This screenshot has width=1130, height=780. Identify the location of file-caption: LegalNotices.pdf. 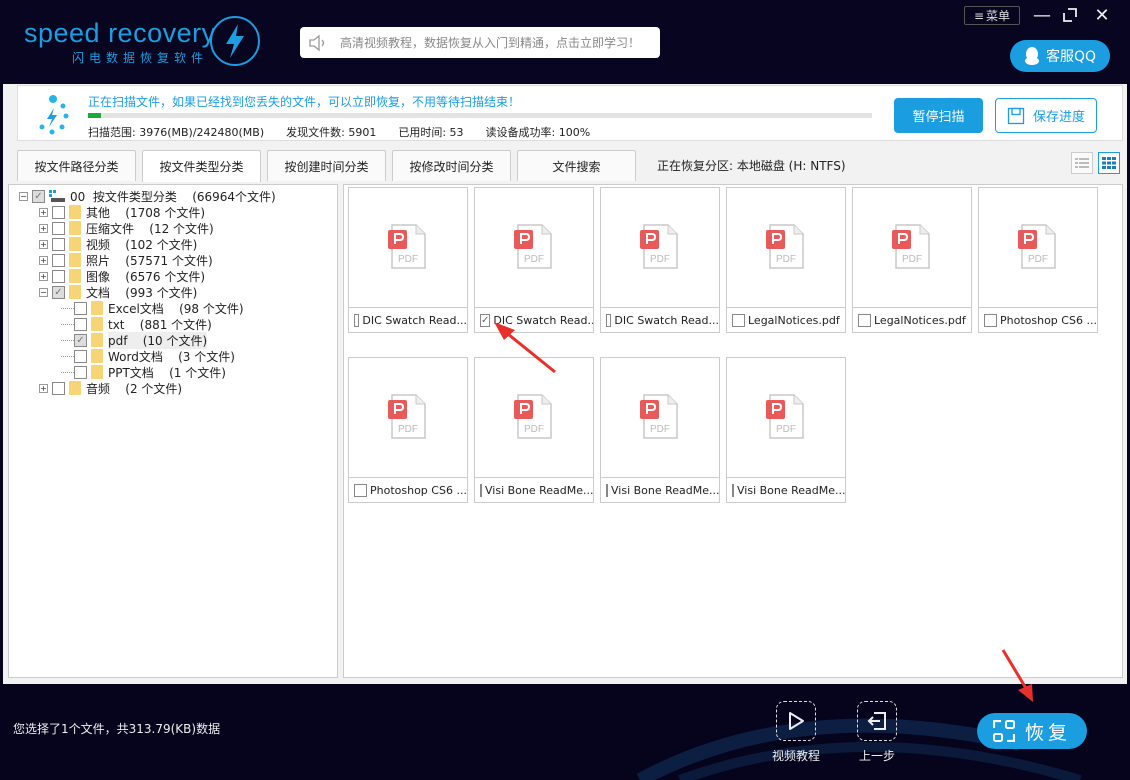
(912, 319).